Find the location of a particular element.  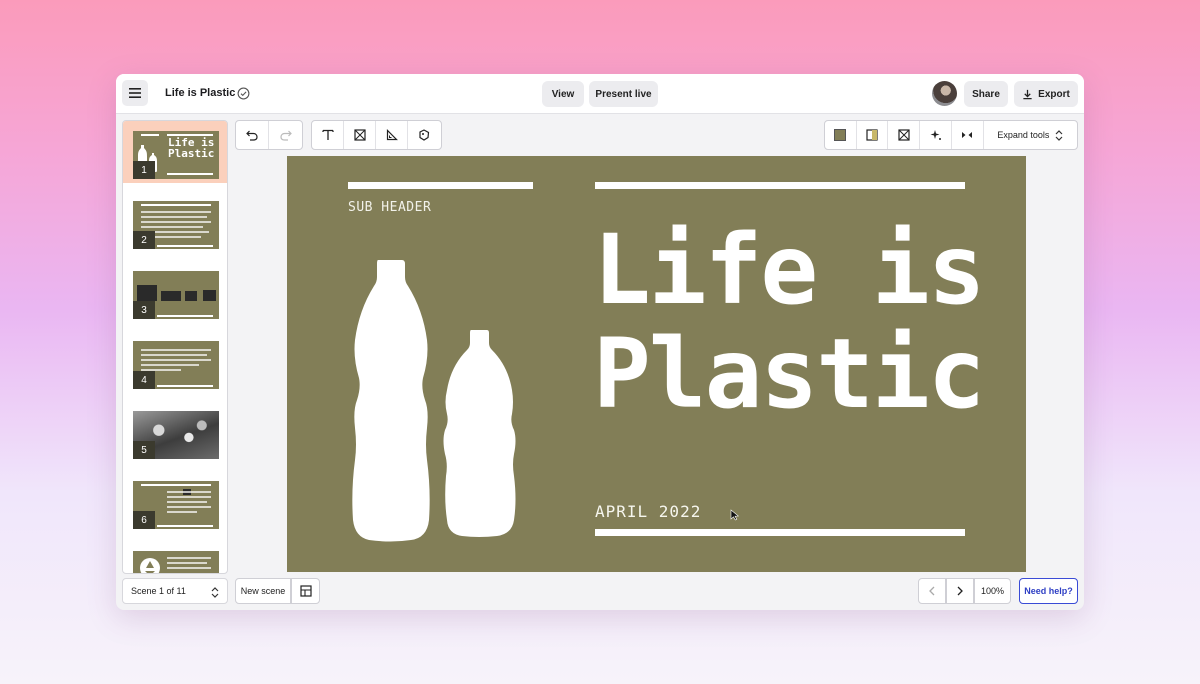

present-live-label: Present live is located at coordinates (623, 94).